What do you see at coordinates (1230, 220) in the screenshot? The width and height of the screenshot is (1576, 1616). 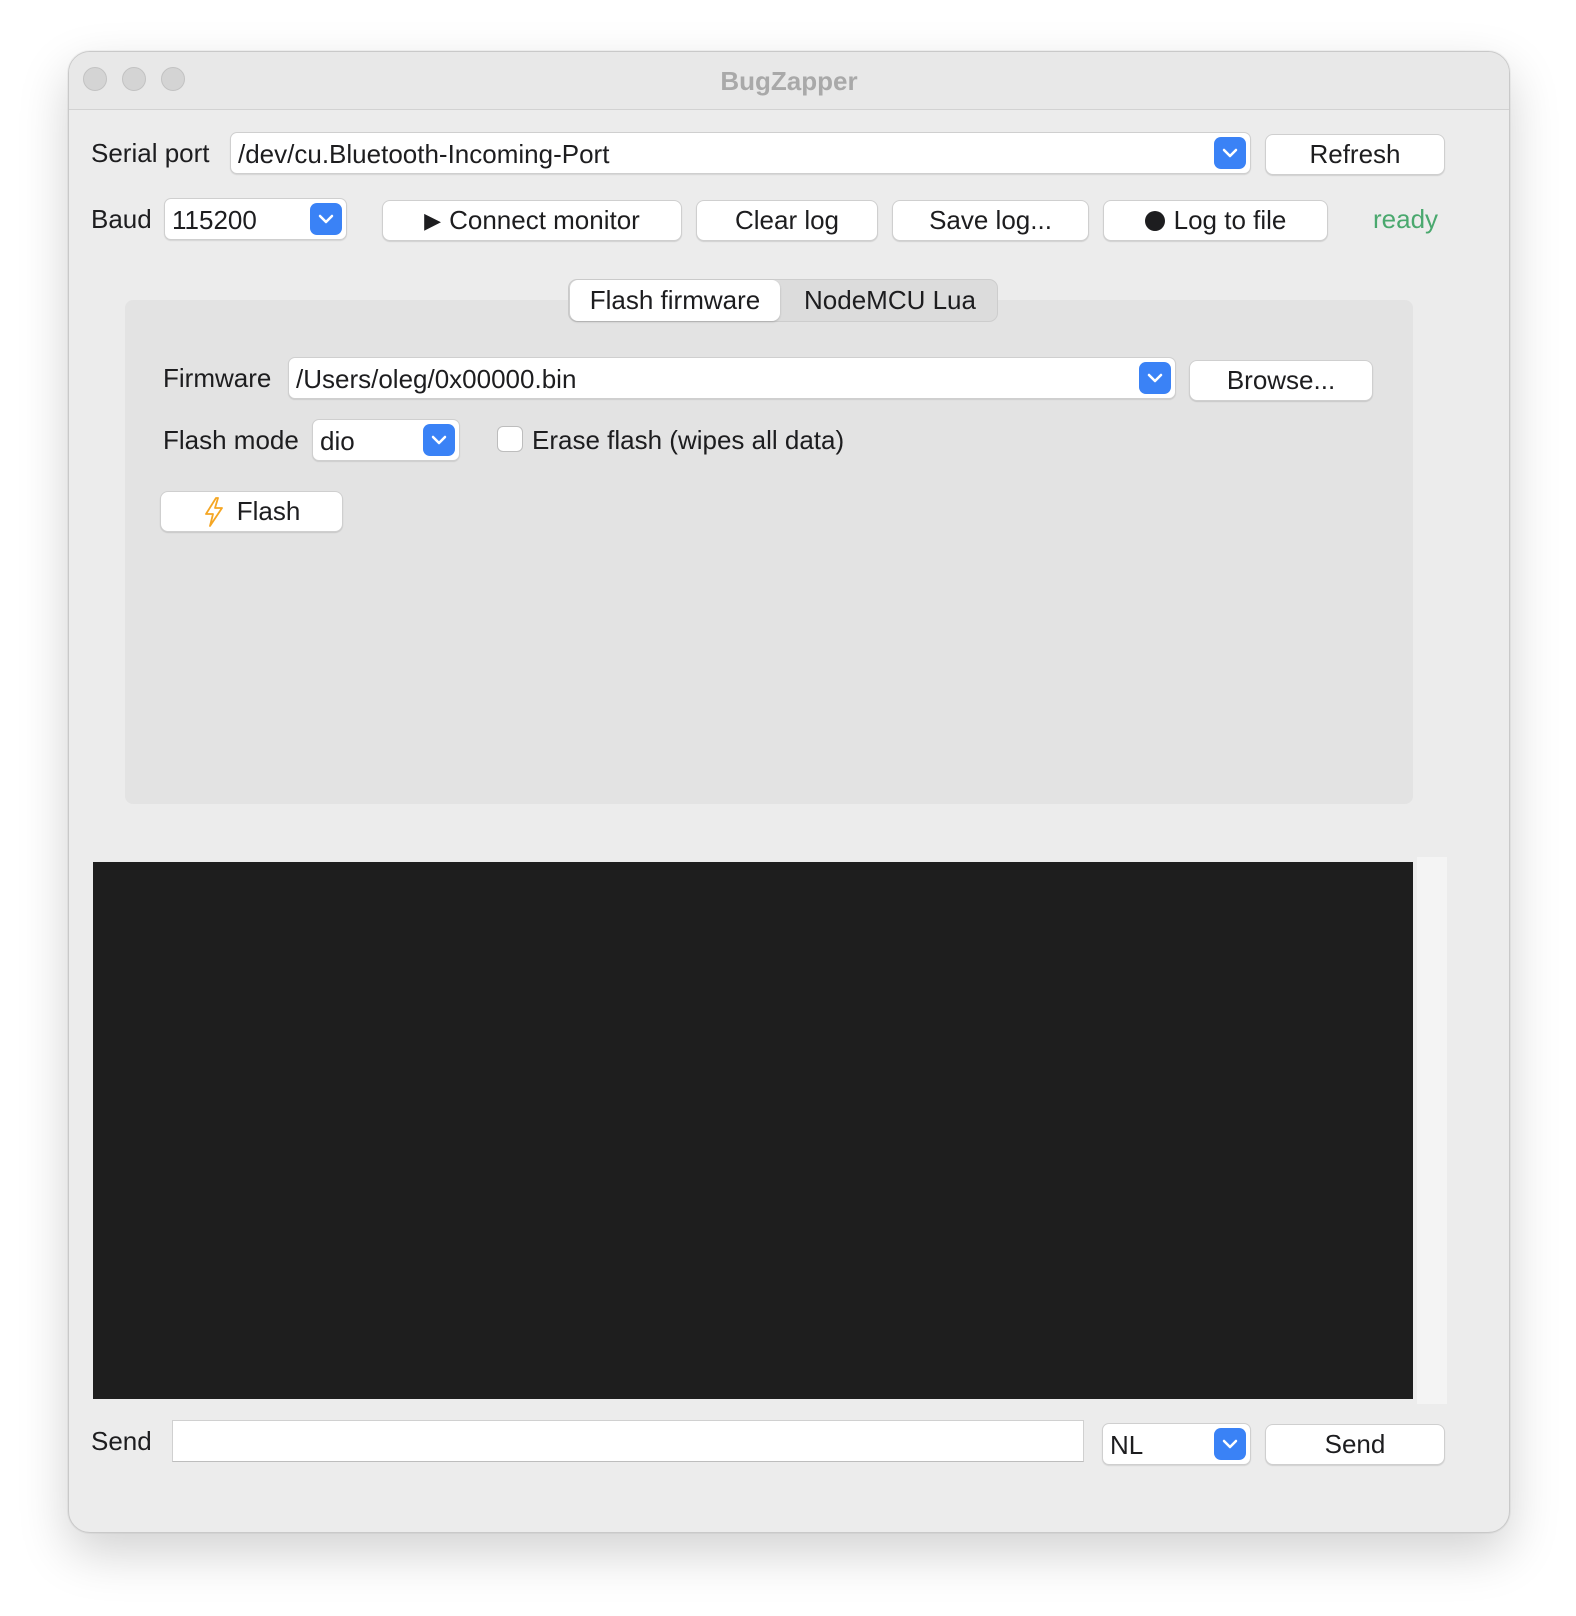 I see `log-to-file-label: Log to file` at bounding box center [1230, 220].